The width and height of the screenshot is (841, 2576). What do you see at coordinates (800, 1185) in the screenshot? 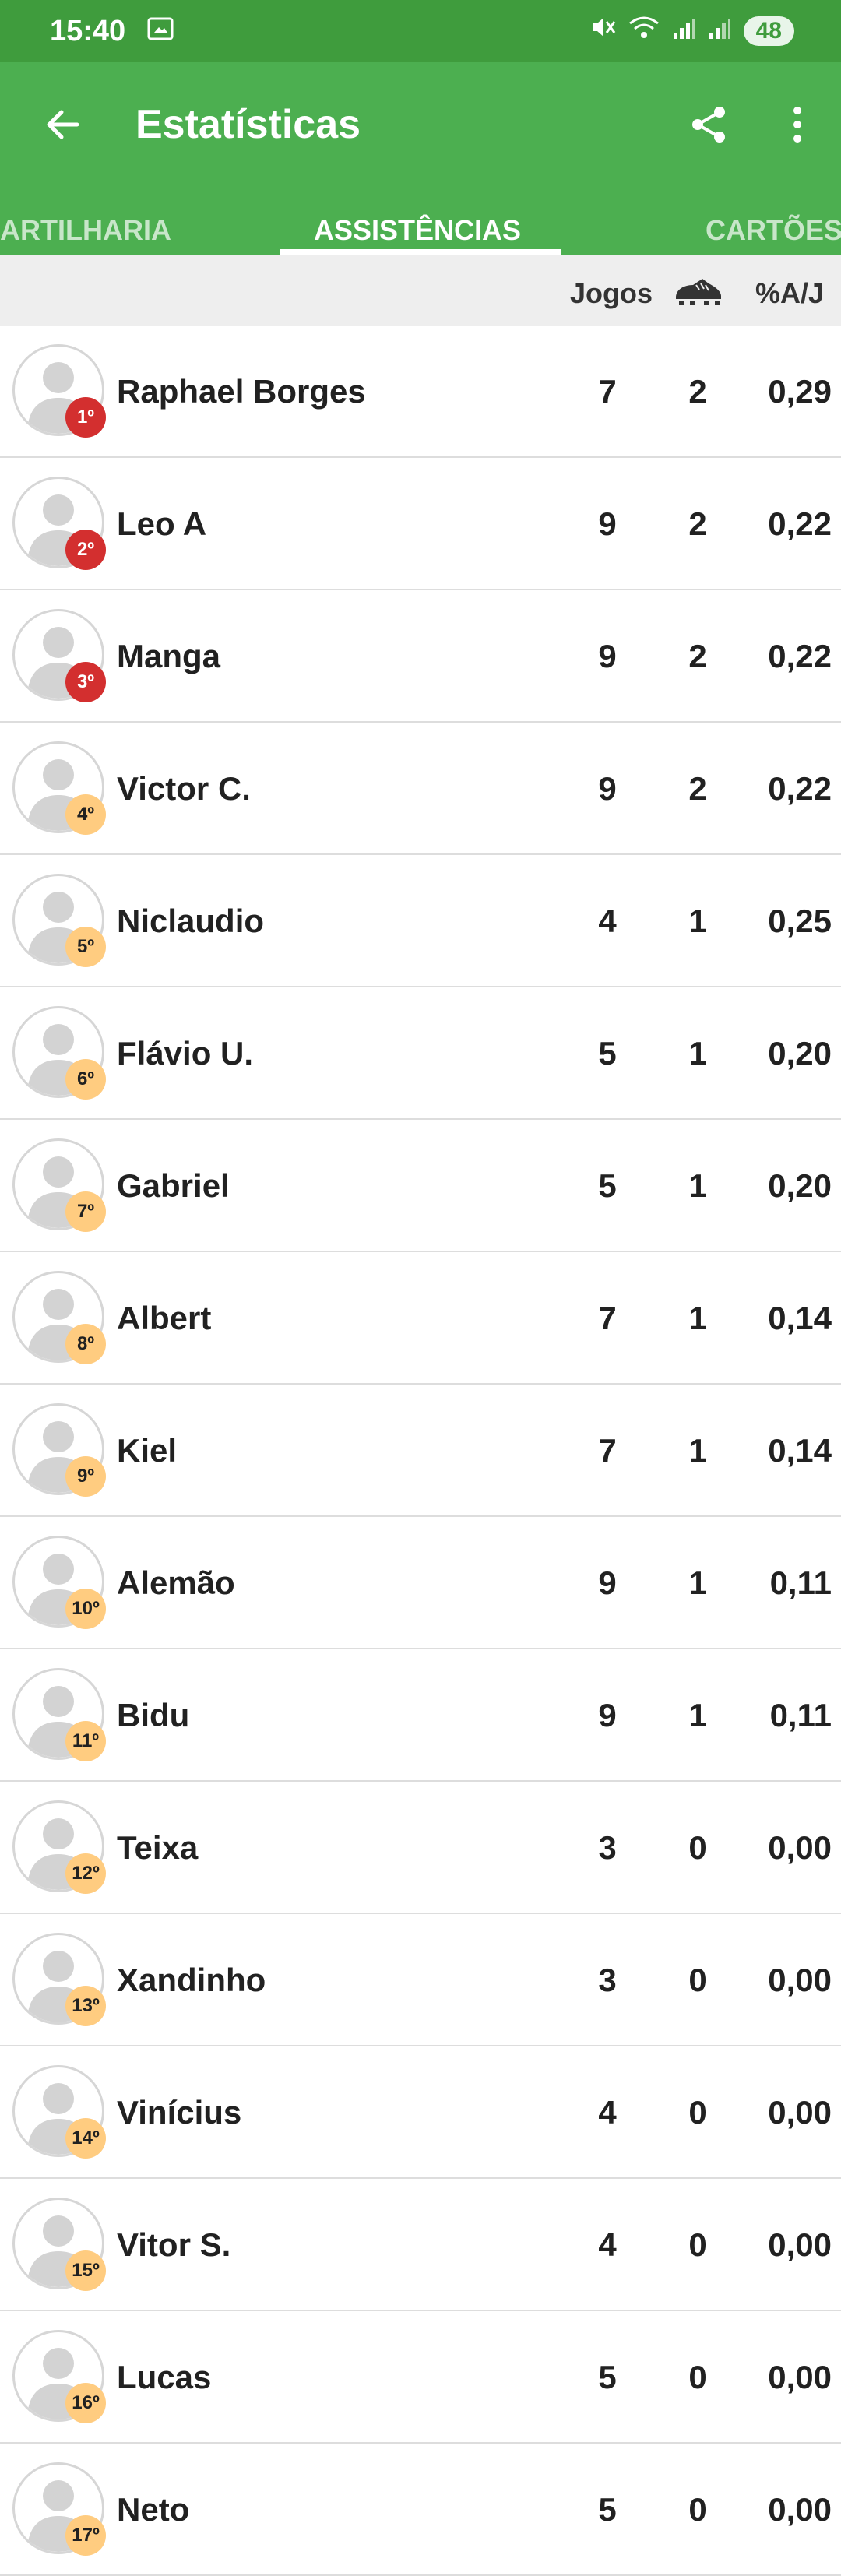
I see `player-pct: 0,20` at bounding box center [800, 1185].